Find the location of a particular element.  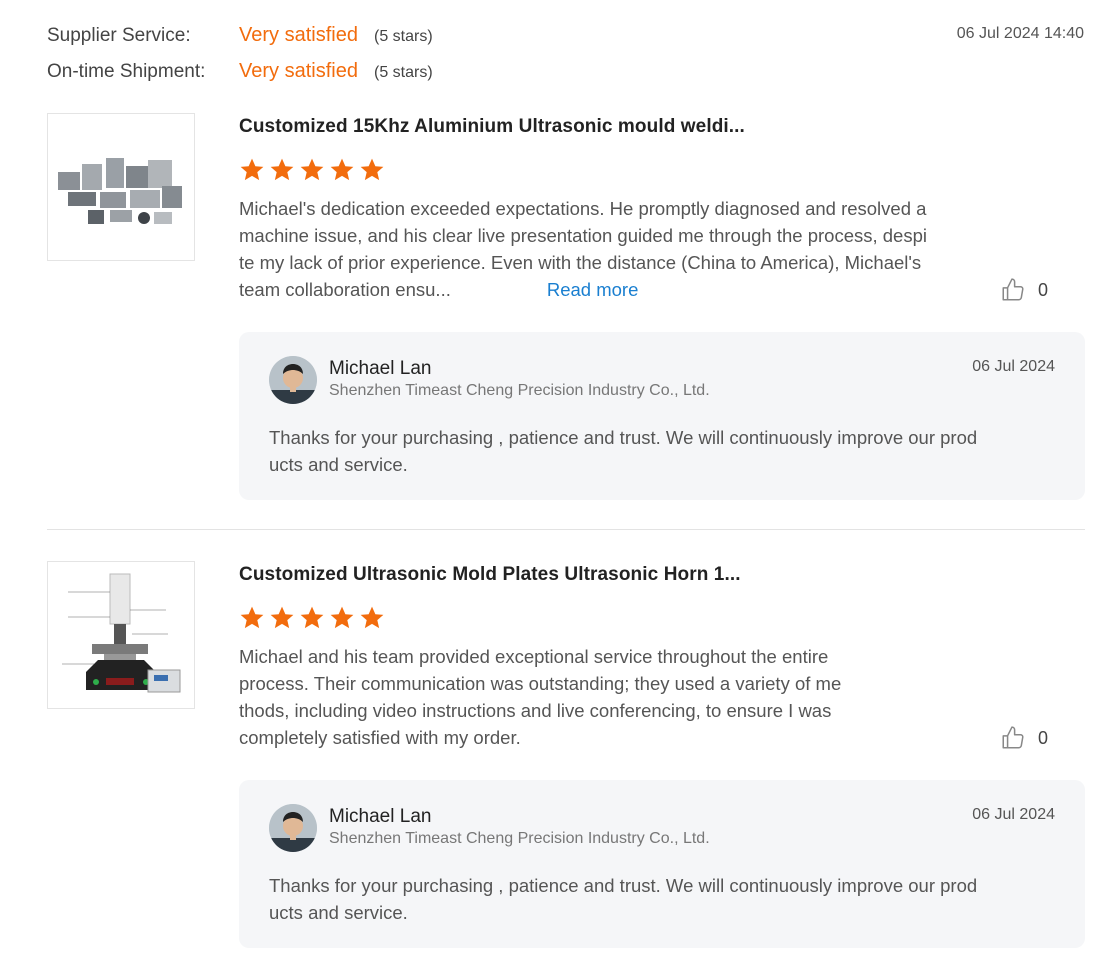

welding-machine-image is located at coordinates (121, 633).